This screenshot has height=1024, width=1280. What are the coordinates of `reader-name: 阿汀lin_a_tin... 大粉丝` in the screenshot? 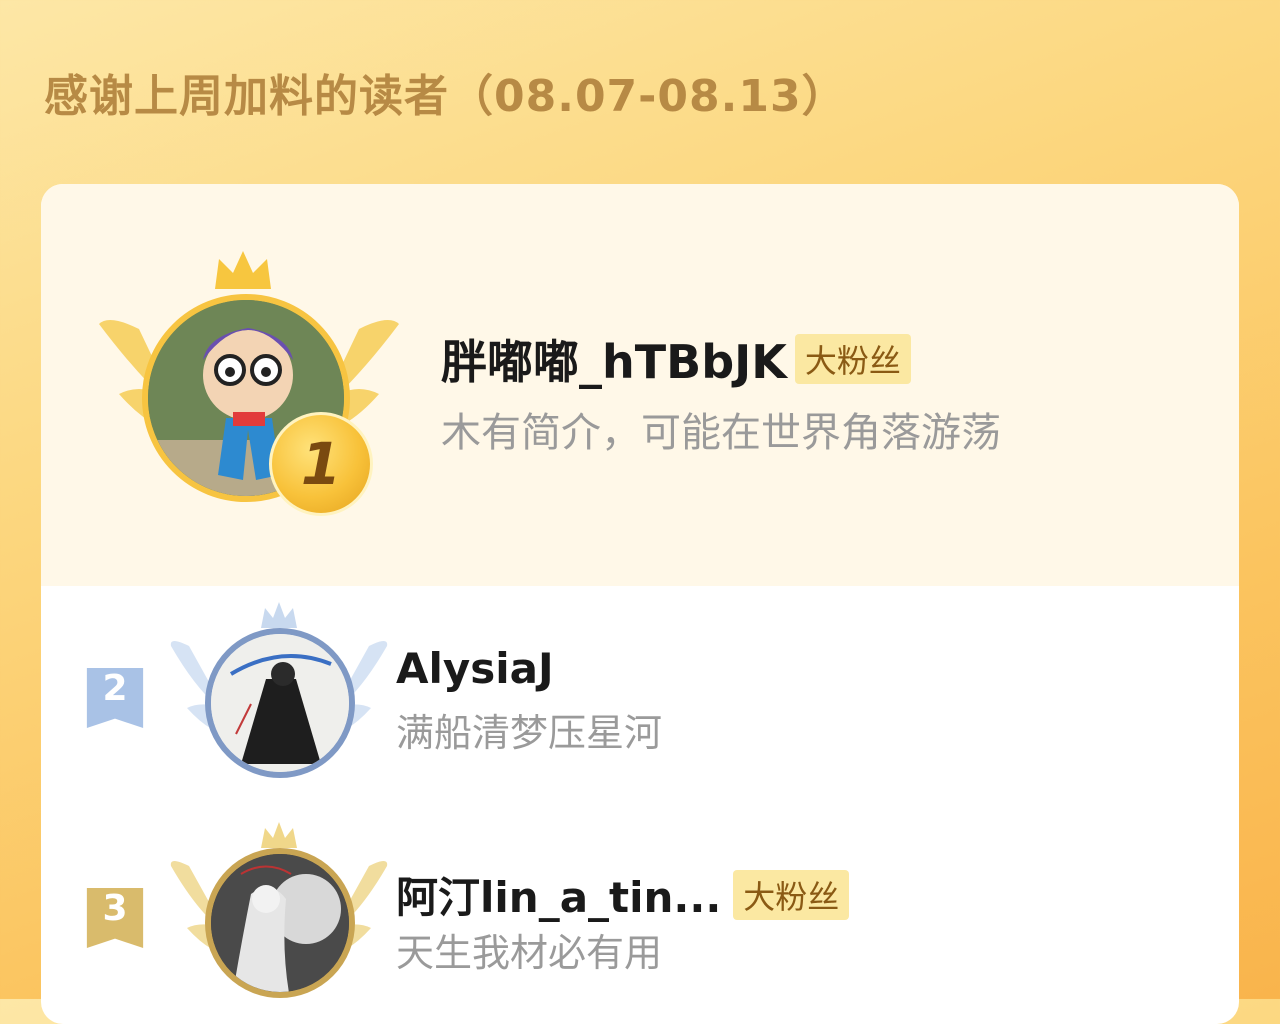 It's located at (623, 894).